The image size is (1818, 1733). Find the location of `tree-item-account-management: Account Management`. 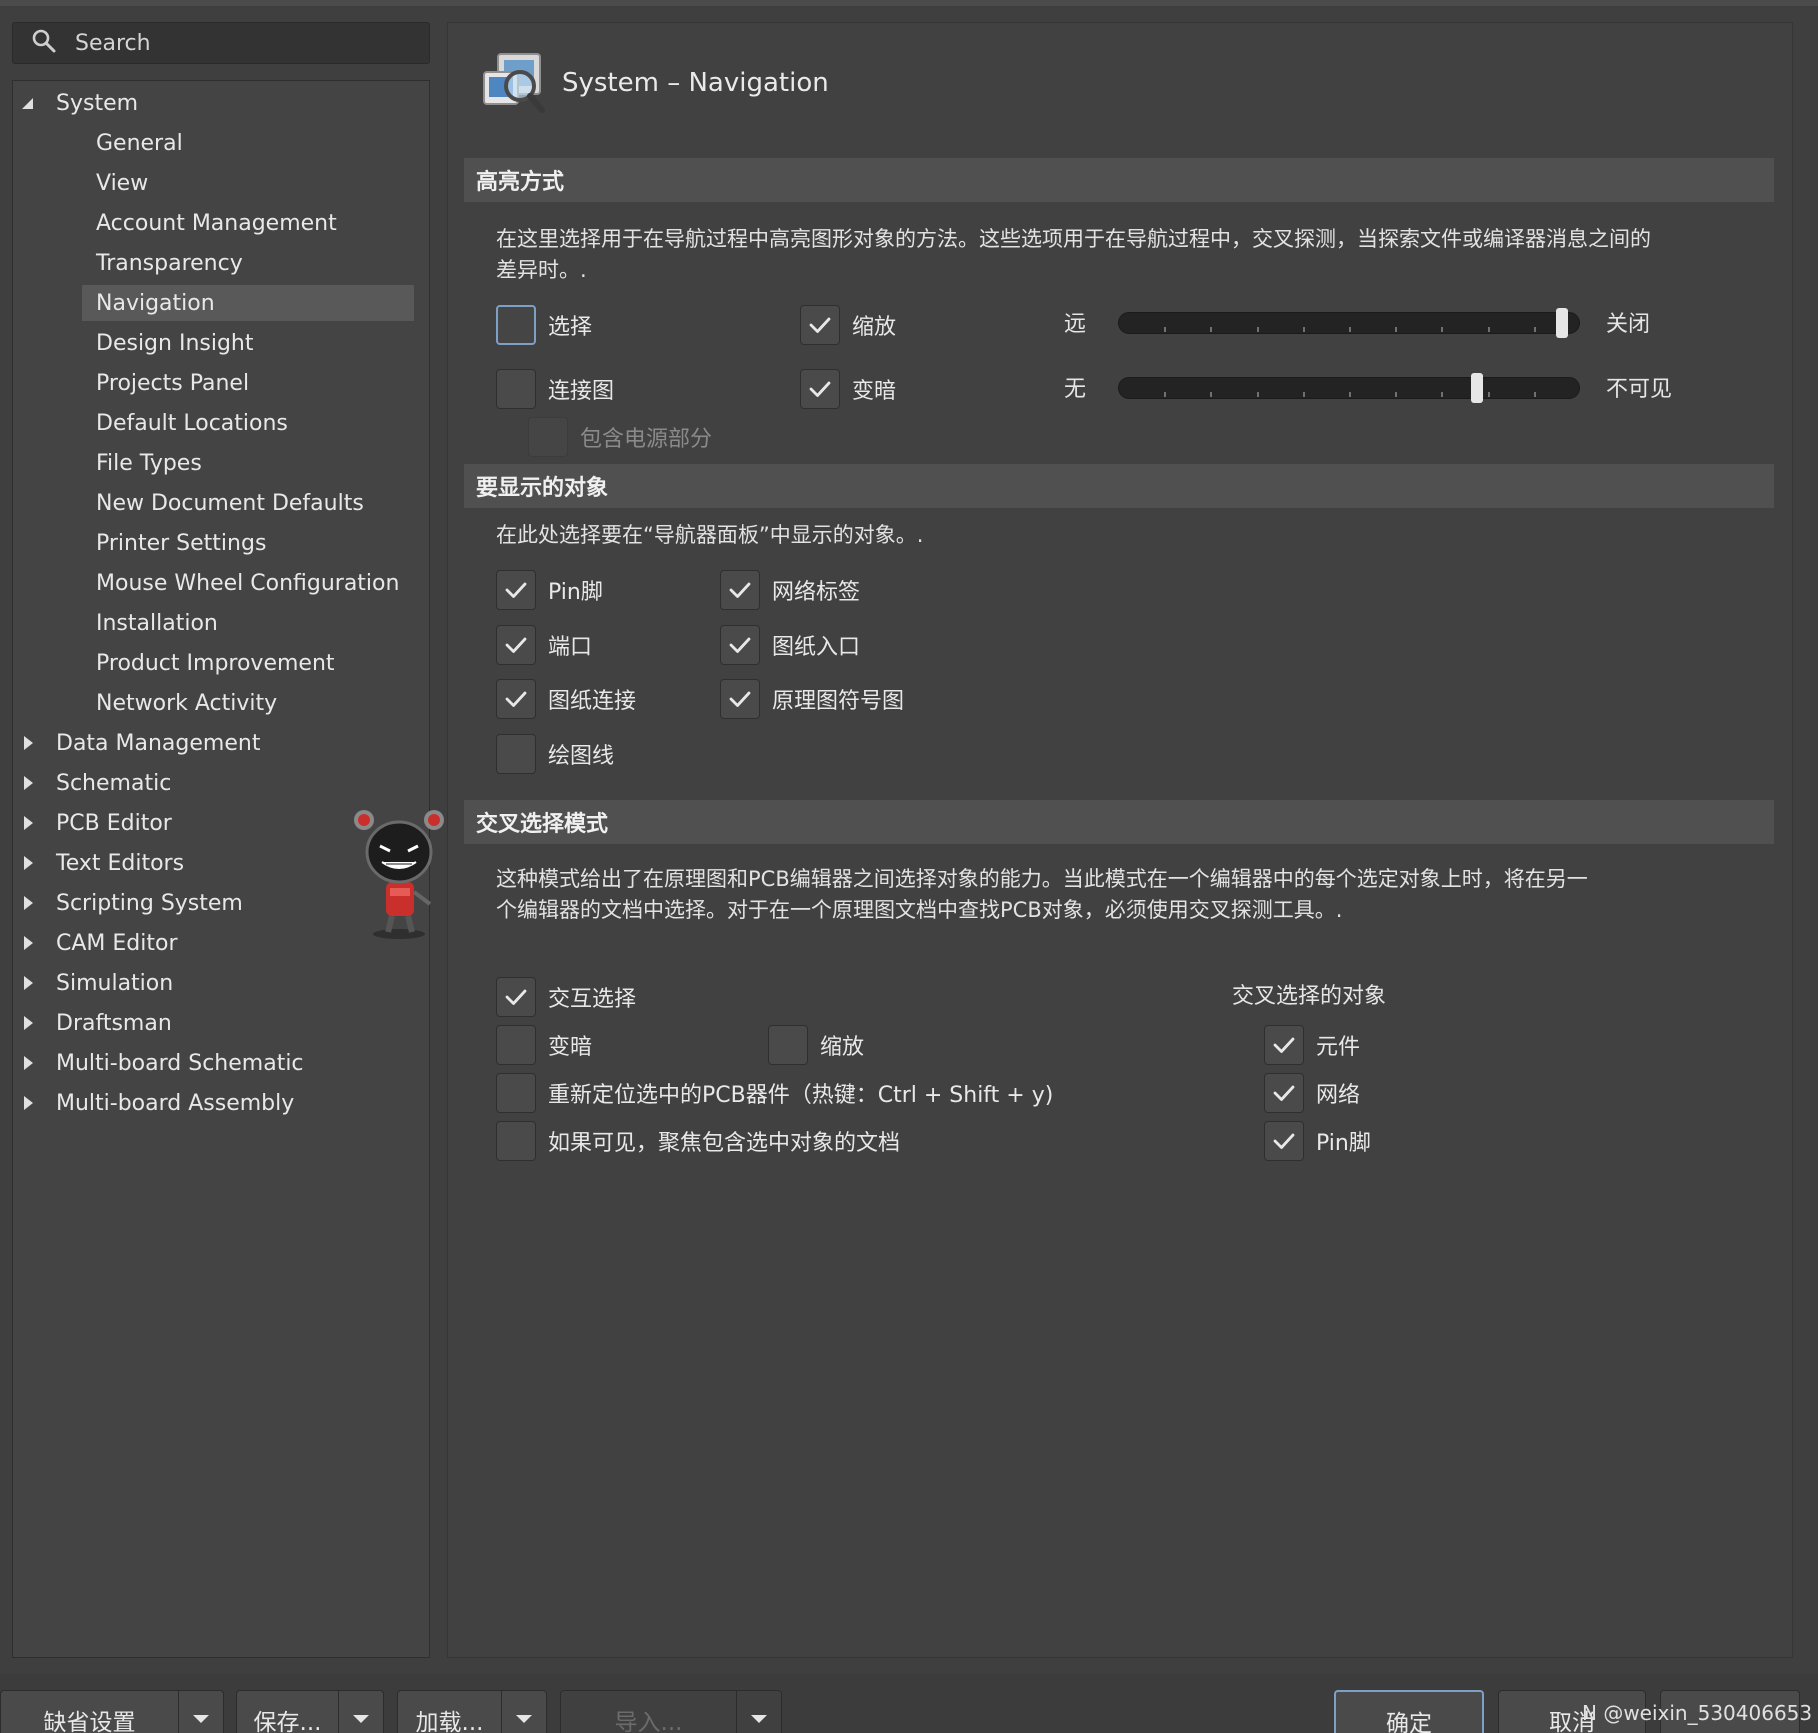

tree-item-account-management: Account Management is located at coordinates (248, 223).